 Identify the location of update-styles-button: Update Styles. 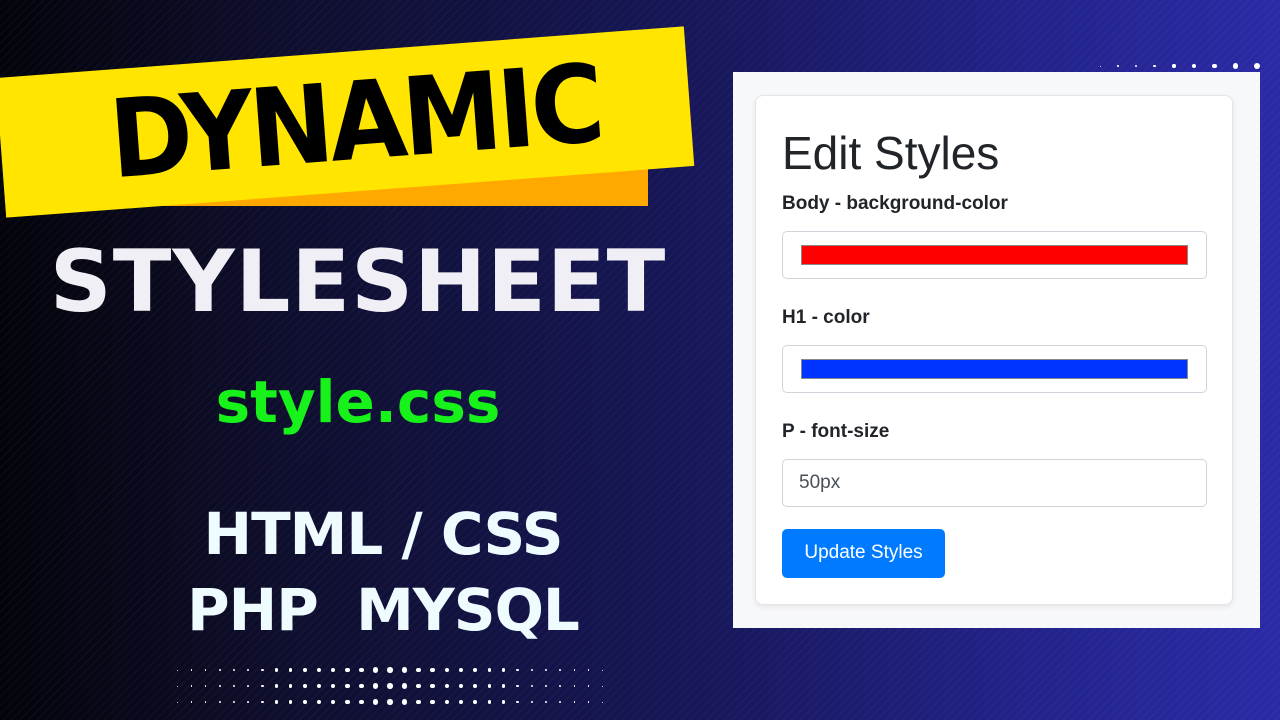
(863, 553).